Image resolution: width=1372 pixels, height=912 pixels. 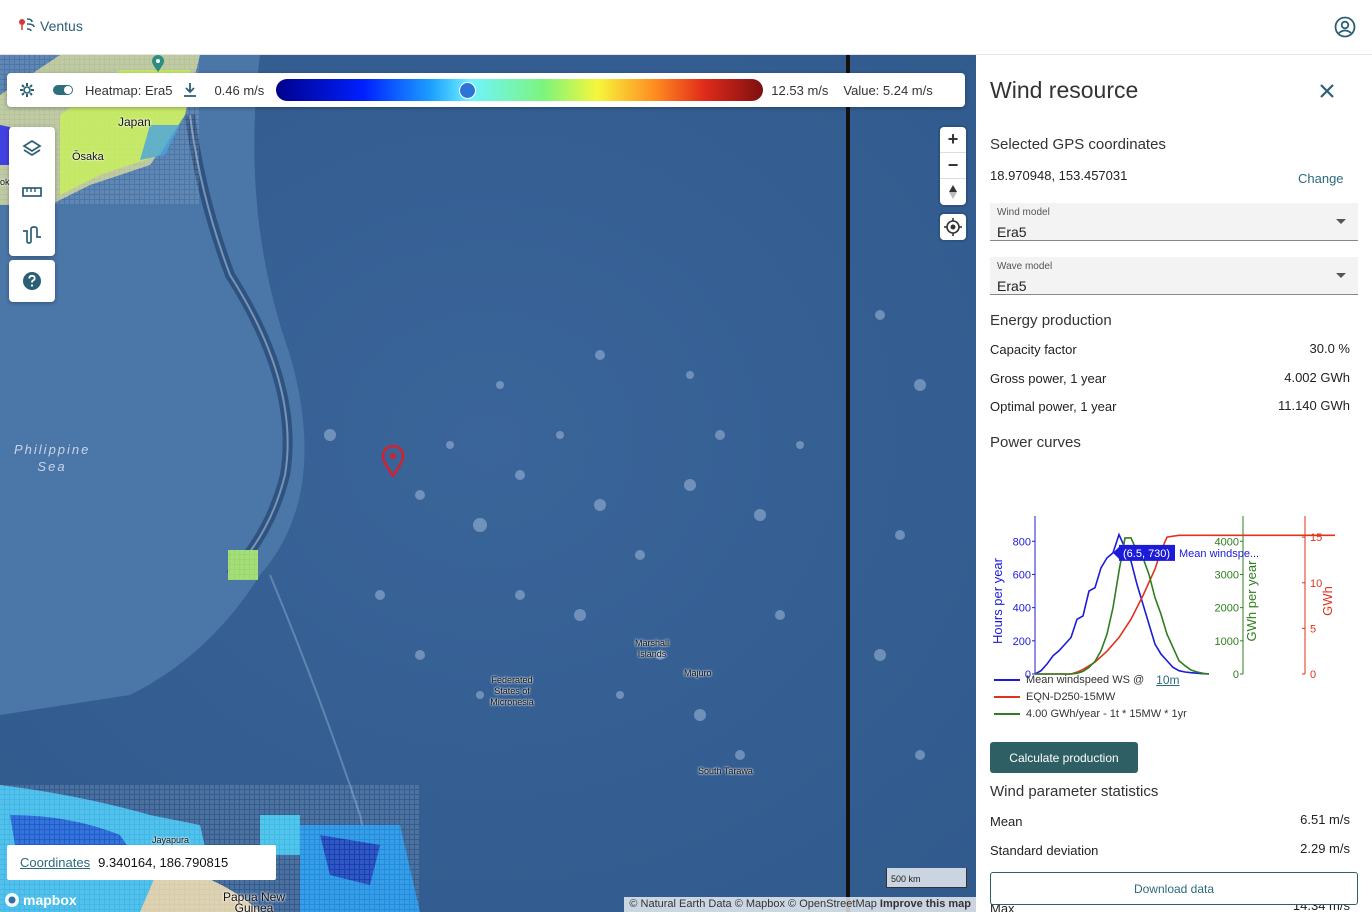 I want to click on stats-heading: Wind parameter statistics, so click(x=1074, y=791).